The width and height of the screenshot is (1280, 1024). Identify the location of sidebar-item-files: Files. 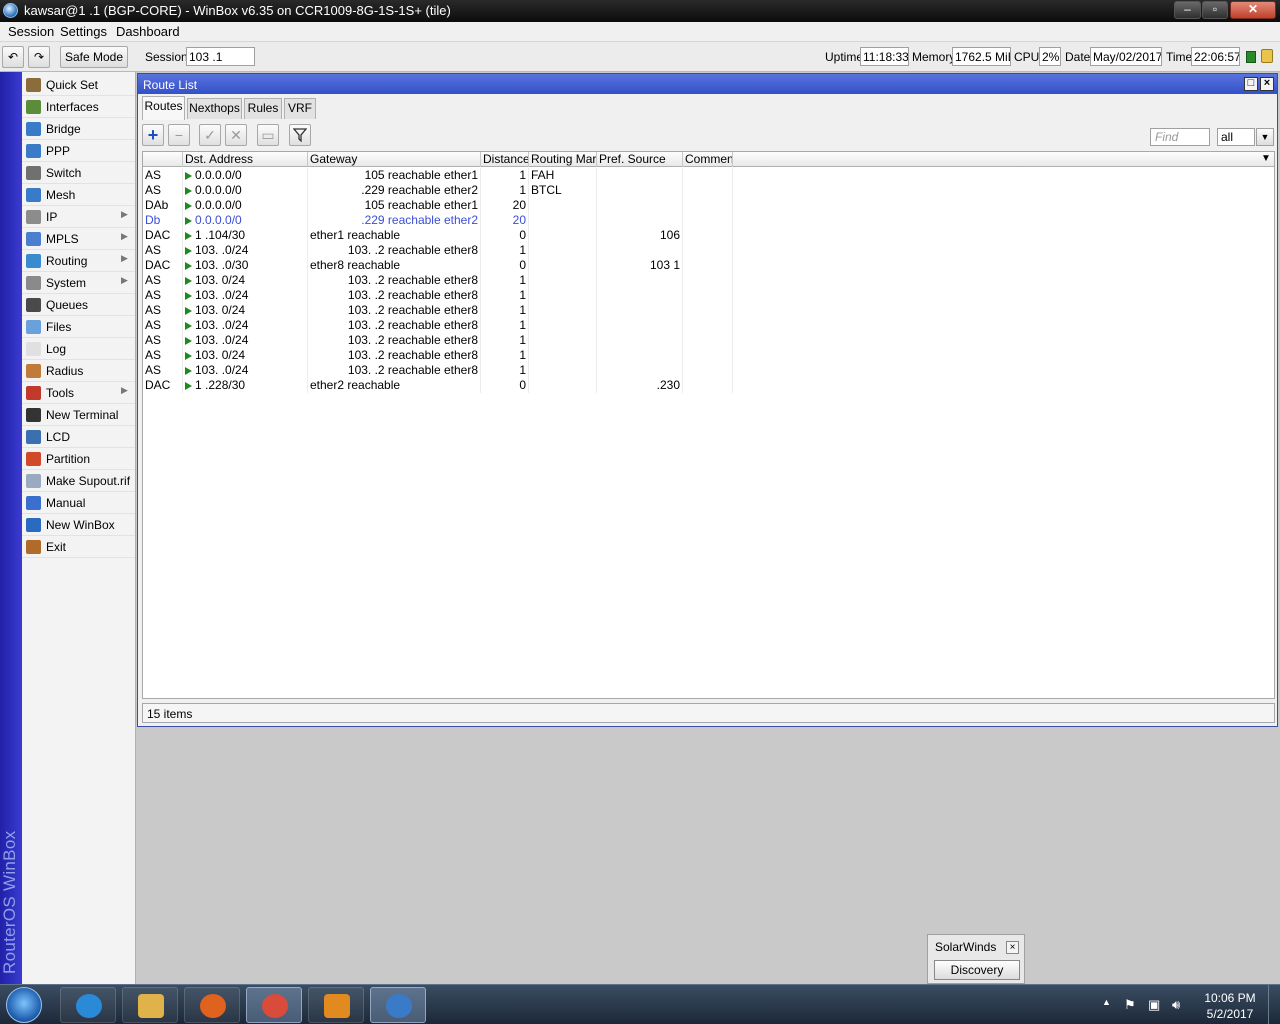
(78, 327).